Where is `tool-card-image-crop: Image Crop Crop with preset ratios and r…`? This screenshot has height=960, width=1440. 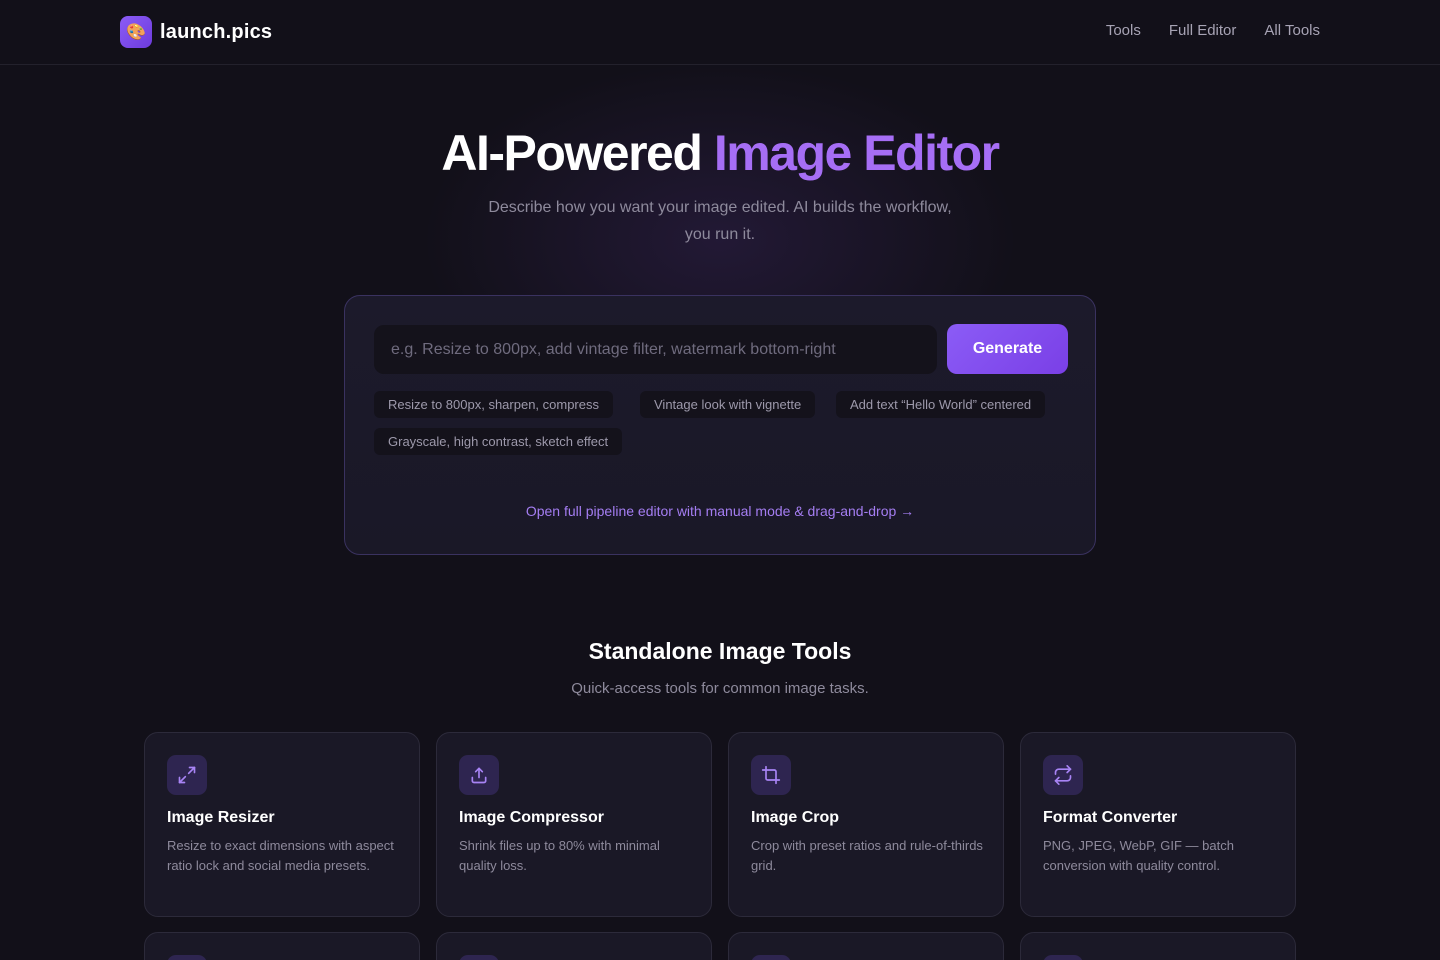
tool-card-image-crop: Image Crop Crop with preset ratios and r… is located at coordinates (866, 824).